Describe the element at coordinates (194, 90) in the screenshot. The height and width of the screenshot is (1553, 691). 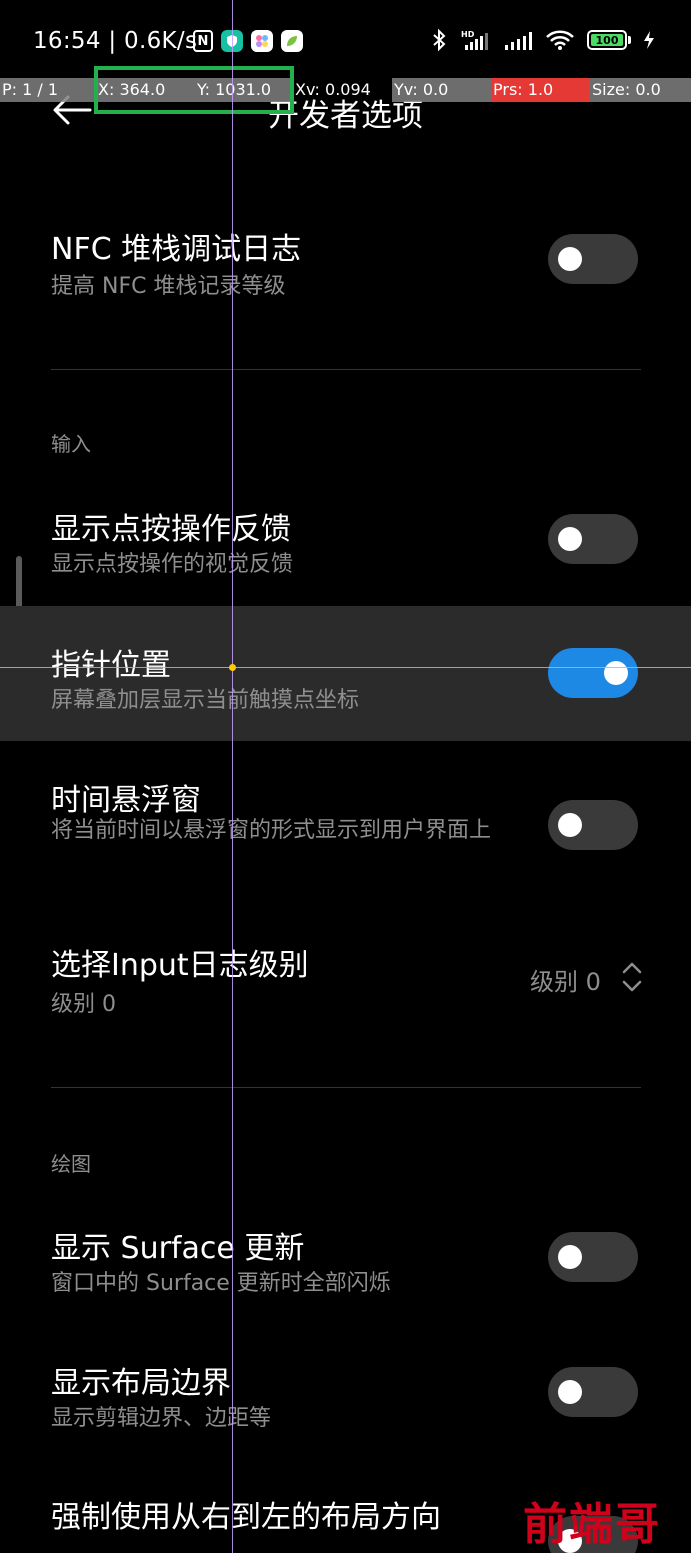
I see `coordinate-highlight-box` at that location.